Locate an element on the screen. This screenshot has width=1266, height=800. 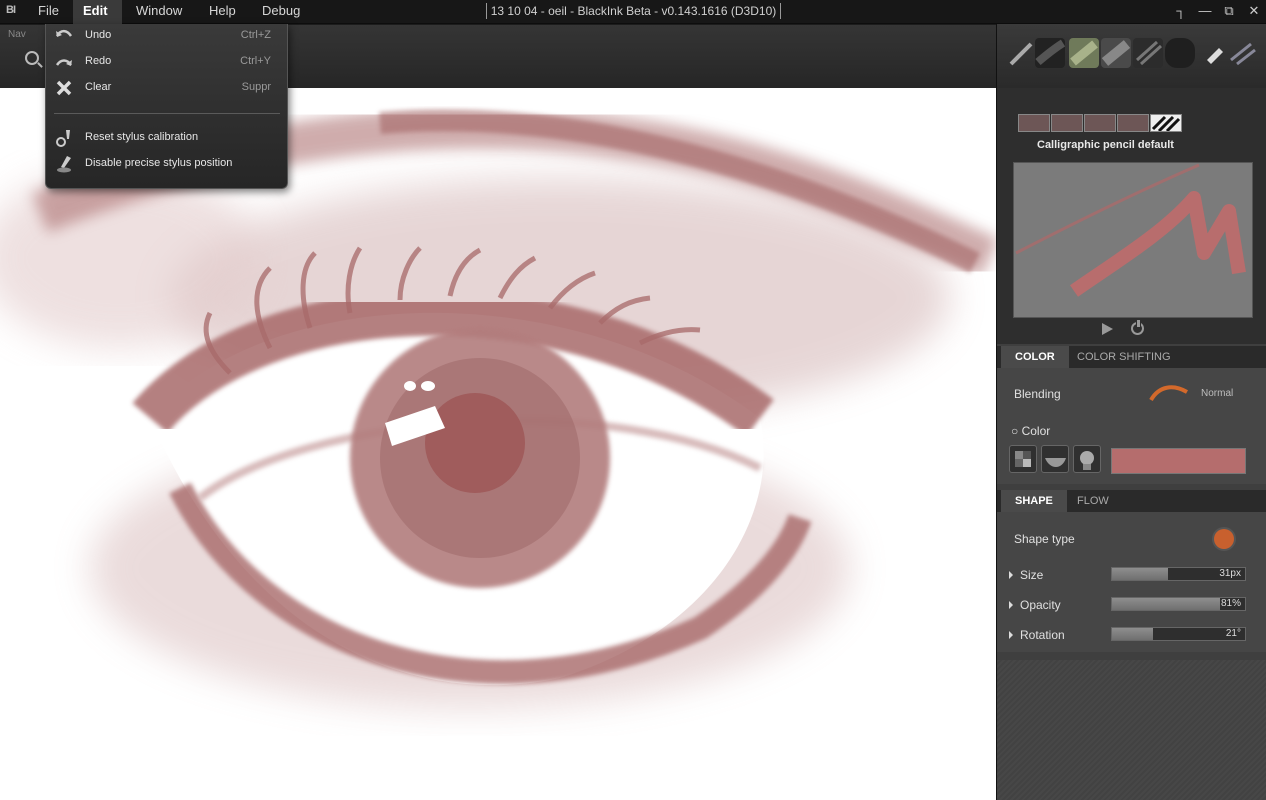
tab-flow: FLOW is located at coordinates (1093, 501).